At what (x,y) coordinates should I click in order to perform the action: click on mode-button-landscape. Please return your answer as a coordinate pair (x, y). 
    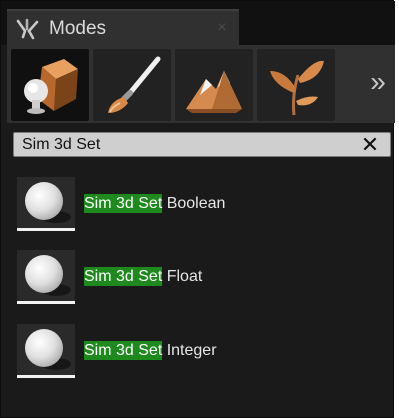
    Looking at the image, I should click on (214, 85).